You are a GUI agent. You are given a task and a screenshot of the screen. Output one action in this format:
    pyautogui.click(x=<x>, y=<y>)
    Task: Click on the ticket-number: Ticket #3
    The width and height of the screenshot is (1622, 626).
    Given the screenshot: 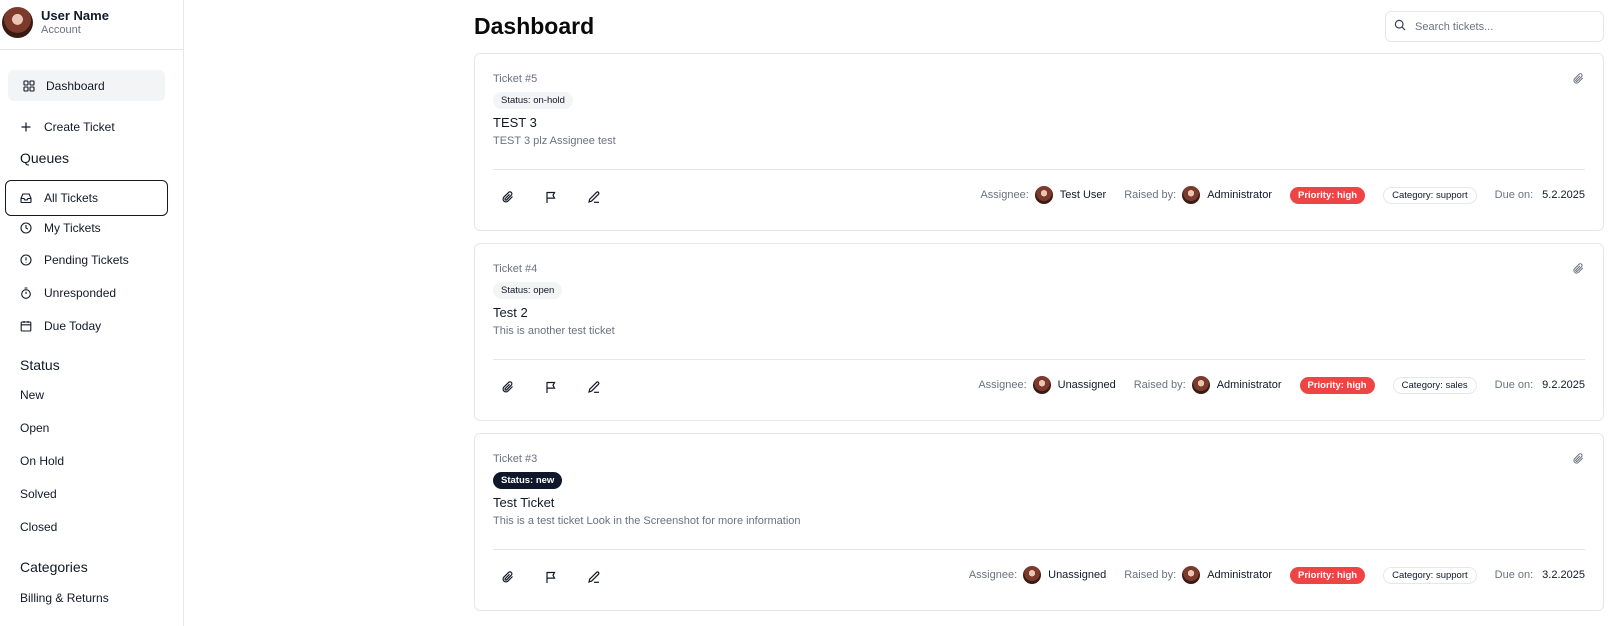 What is the action you would take?
    pyautogui.click(x=515, y=459)
    